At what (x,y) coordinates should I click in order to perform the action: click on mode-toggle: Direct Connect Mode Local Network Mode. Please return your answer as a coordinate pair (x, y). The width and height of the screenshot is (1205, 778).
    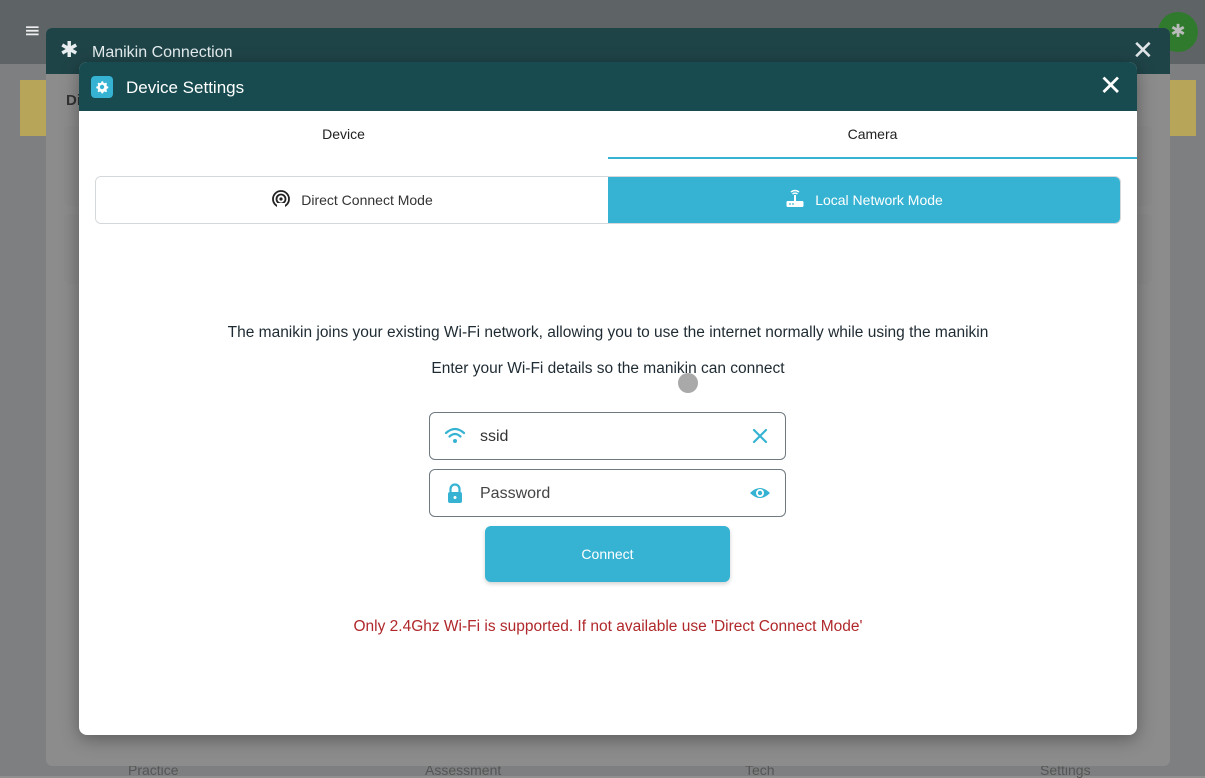
    Looking at the image, I should click on (608, 200).